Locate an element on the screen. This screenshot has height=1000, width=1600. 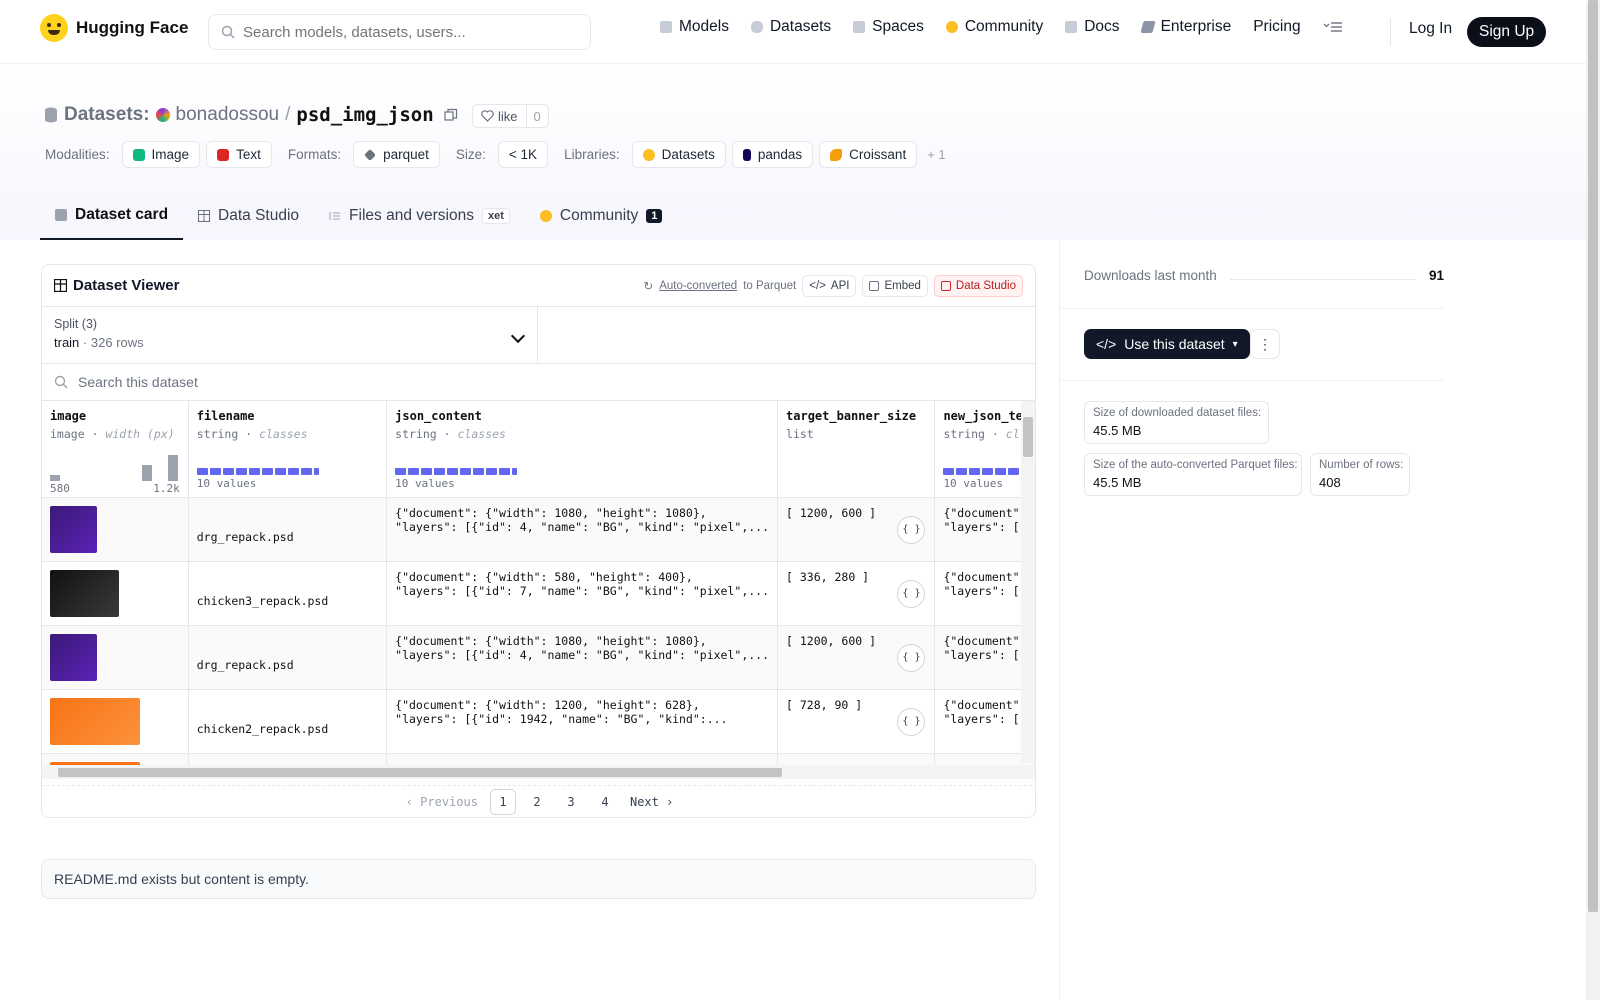
col-image: image image · width (px) 580 1.2k is located at coordinates (115, 449).